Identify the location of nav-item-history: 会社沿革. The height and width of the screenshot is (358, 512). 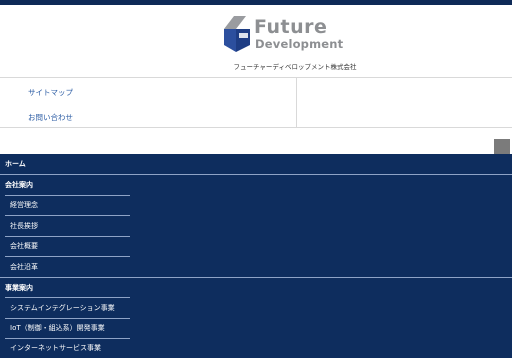
(24, 267).